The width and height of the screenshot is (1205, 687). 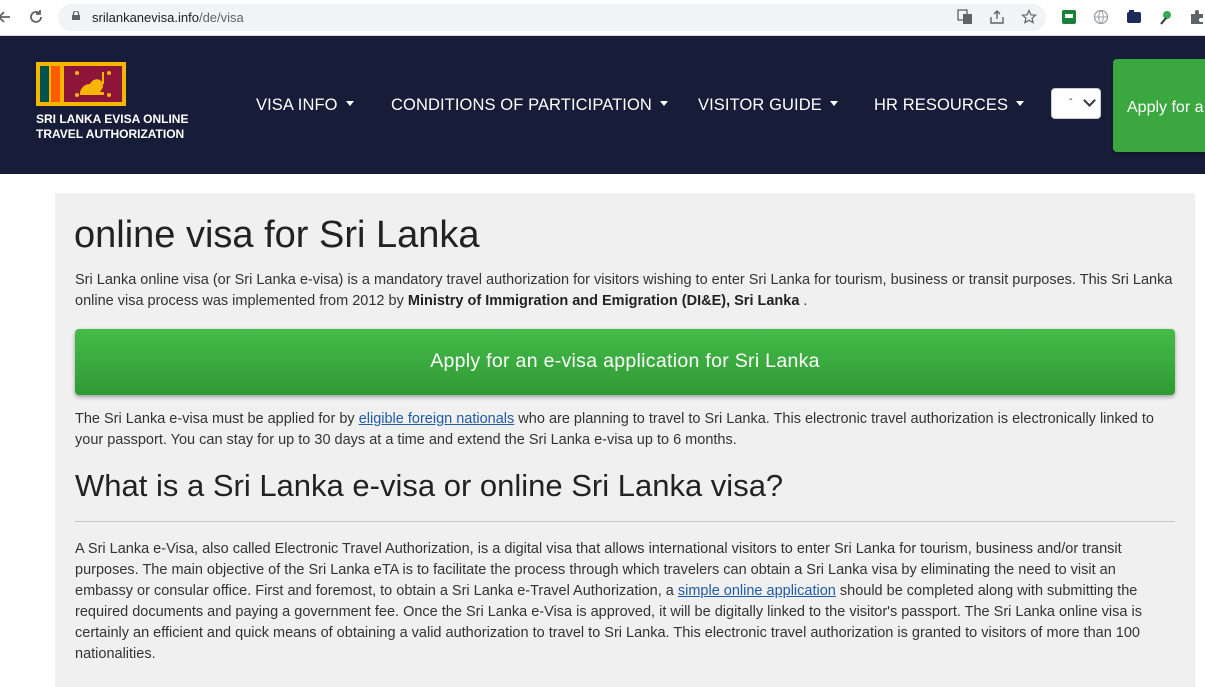 I want to click on menu-visitor-guide: VISITOR GUIDE, so click(x=768, y=105).